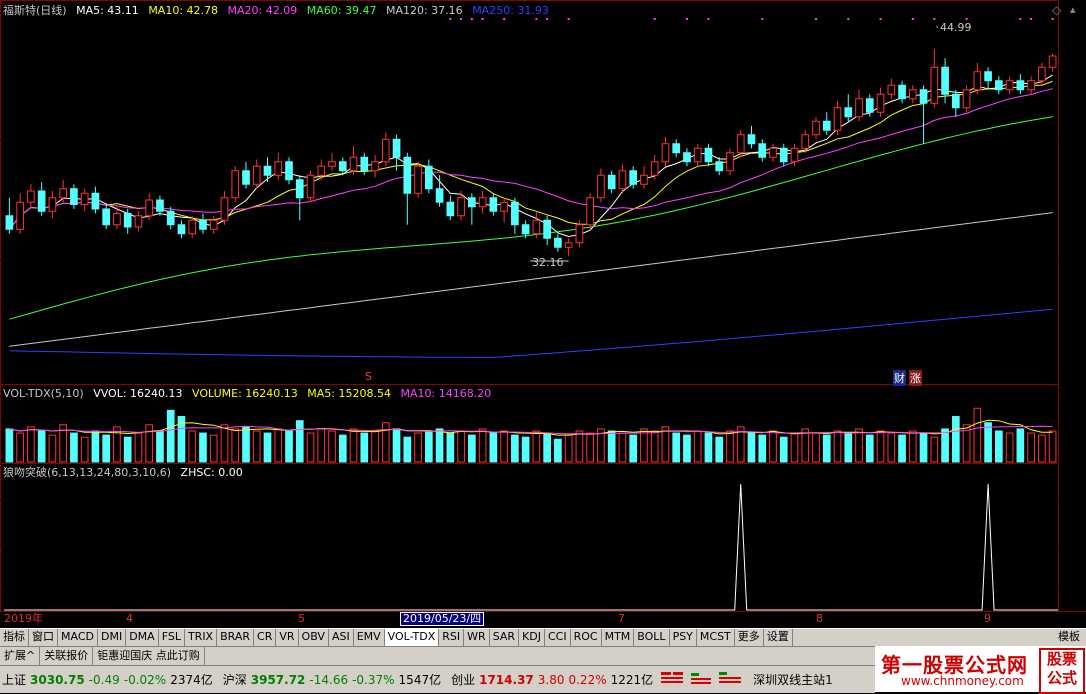 This screenshot has height=694, width=1086. Describe the element at coordinates (452, 637) in the screenshot. I see `tab-14: RSI` at that location.